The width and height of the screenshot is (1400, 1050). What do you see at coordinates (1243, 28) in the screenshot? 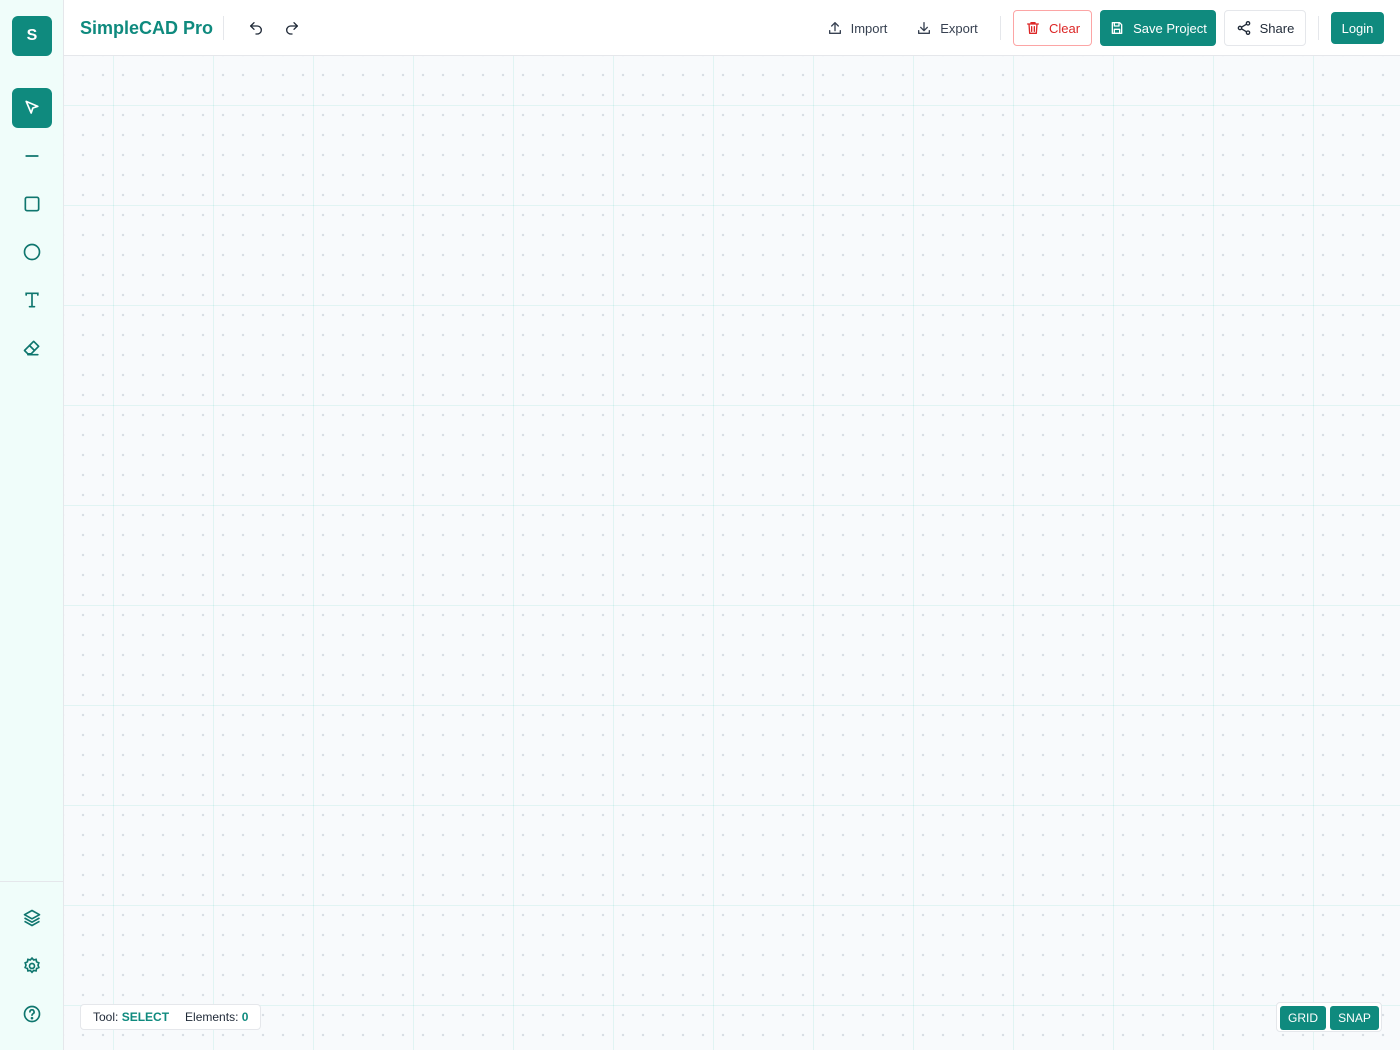
I see `share-icon` at bounding box center [1243, 28].